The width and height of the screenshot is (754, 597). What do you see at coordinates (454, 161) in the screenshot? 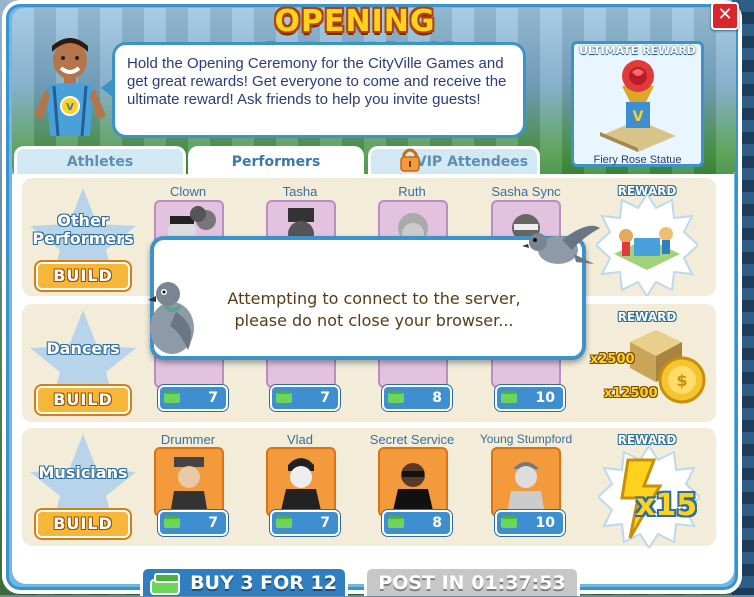
I see `tab-vip-attendees: VIP Attendees` at bounding box center [454, 161].